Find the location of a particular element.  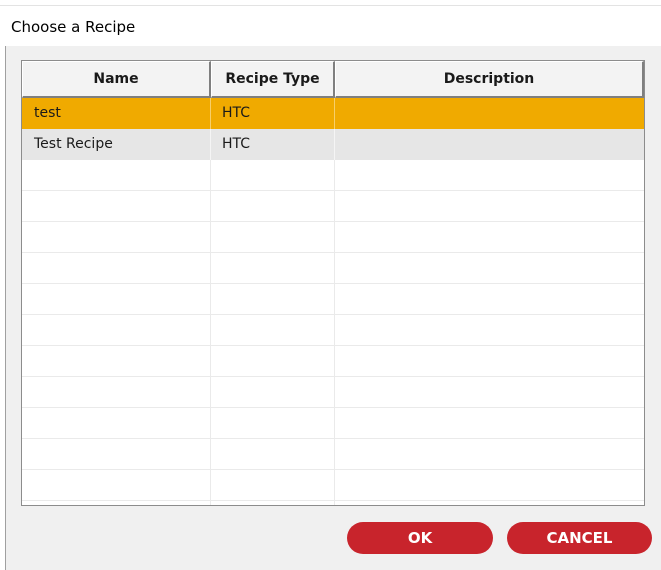

ok-button: OK is located at coordinates (420, 538).